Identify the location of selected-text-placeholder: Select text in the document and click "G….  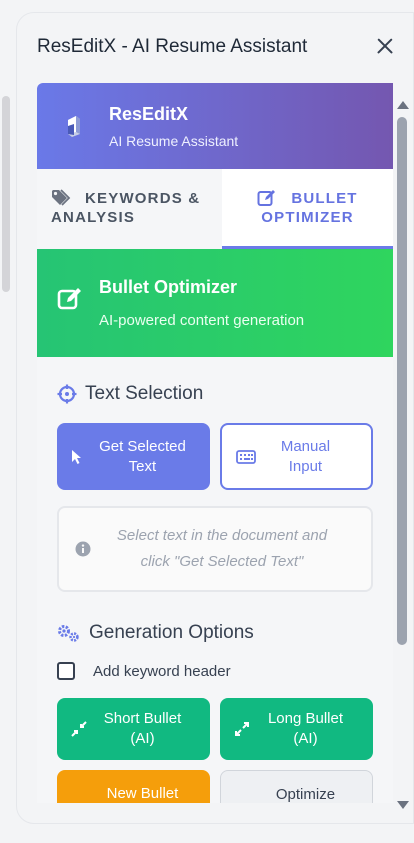
(215, 549).